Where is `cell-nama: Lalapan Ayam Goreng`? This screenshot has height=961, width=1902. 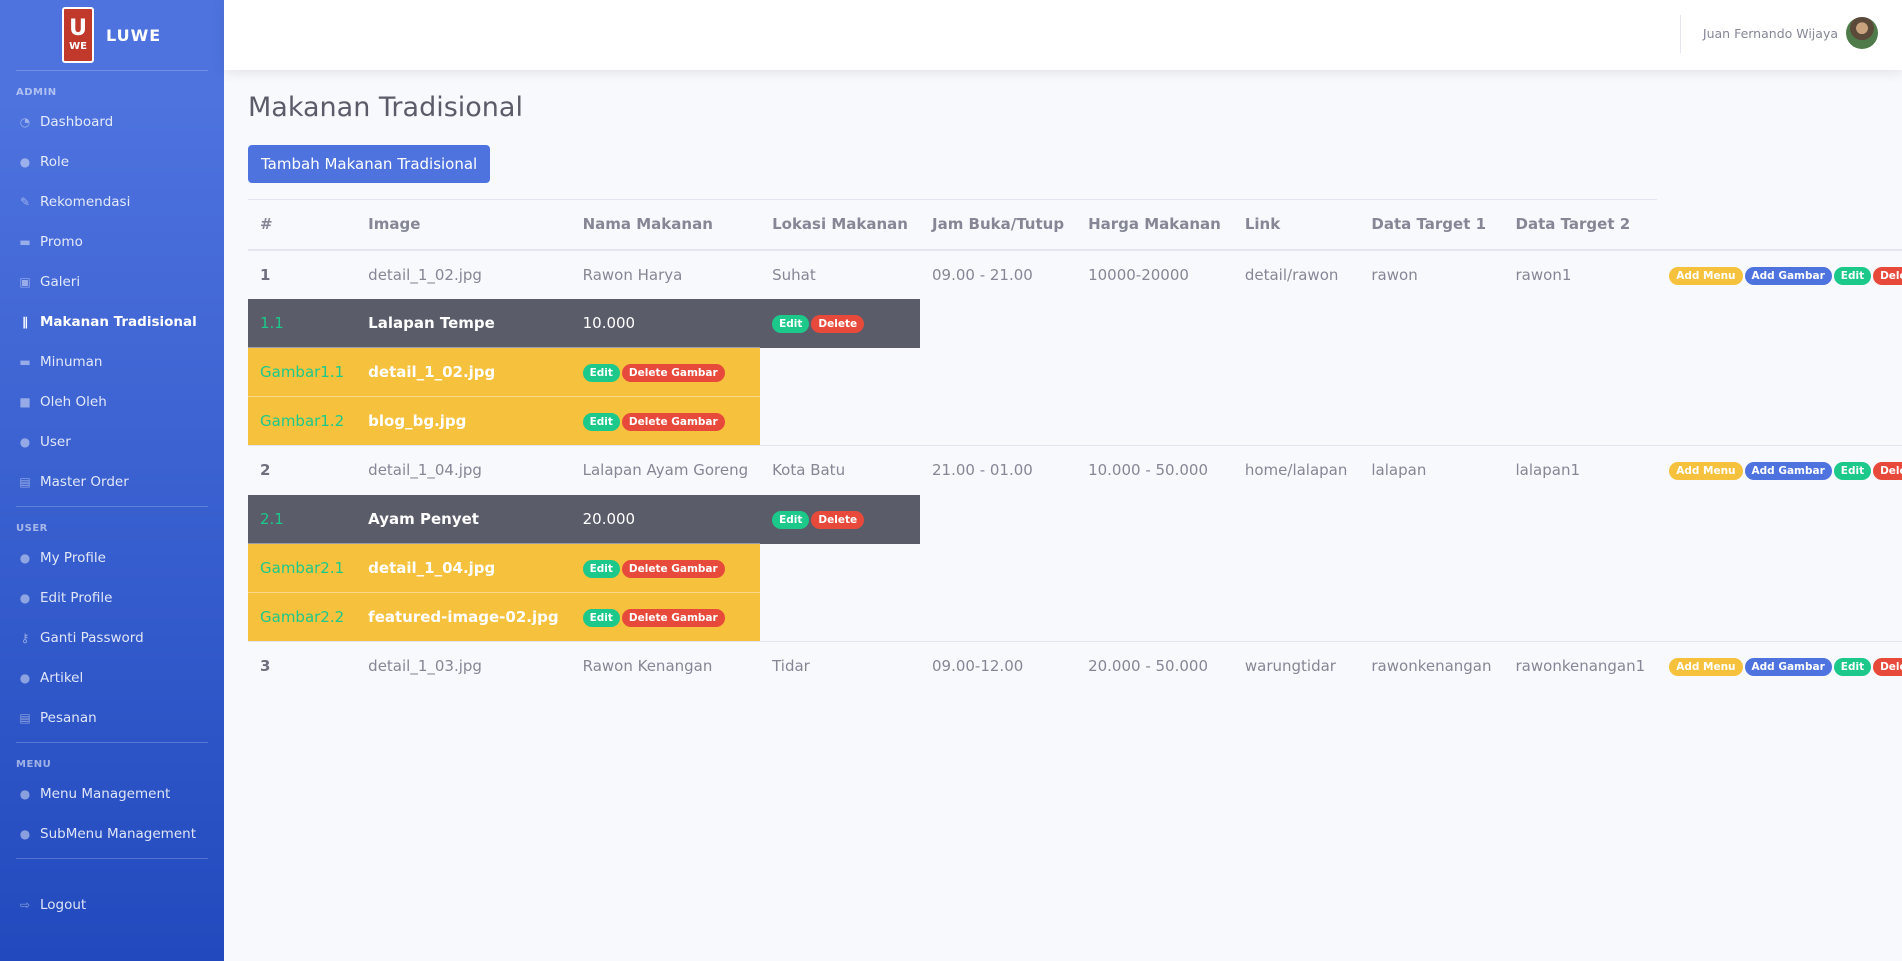 cell-nama: Lalapan Ayam Goreng is located at coordinates (665, 470).